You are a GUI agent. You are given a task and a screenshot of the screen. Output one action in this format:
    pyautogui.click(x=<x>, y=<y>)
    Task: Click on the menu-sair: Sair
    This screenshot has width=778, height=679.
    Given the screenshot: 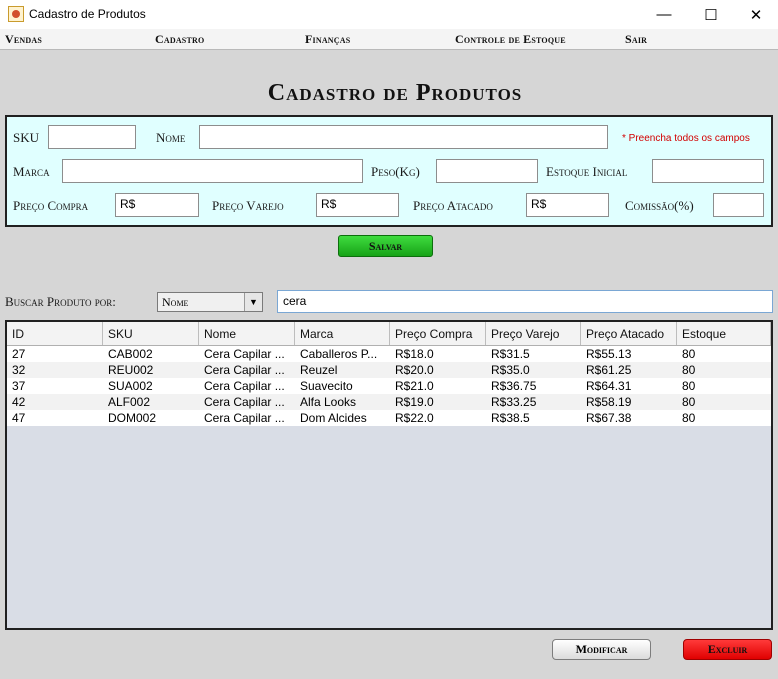 What is the action you would take?
    pyautogui.click(x=636, y=39)
    